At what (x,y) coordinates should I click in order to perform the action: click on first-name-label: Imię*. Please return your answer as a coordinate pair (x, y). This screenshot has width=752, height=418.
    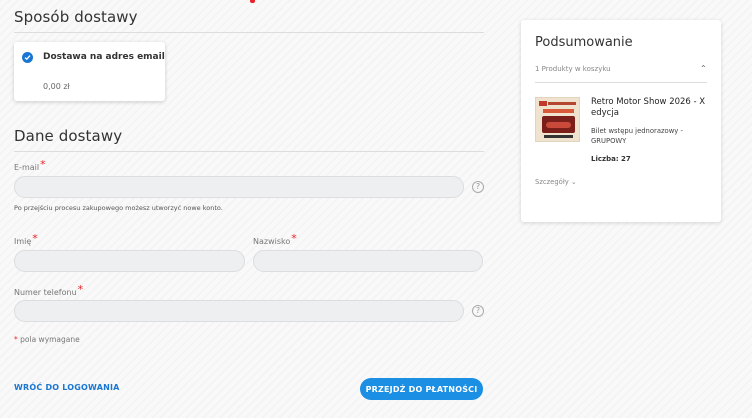
    Looking at the image, I should click on (26, 239).